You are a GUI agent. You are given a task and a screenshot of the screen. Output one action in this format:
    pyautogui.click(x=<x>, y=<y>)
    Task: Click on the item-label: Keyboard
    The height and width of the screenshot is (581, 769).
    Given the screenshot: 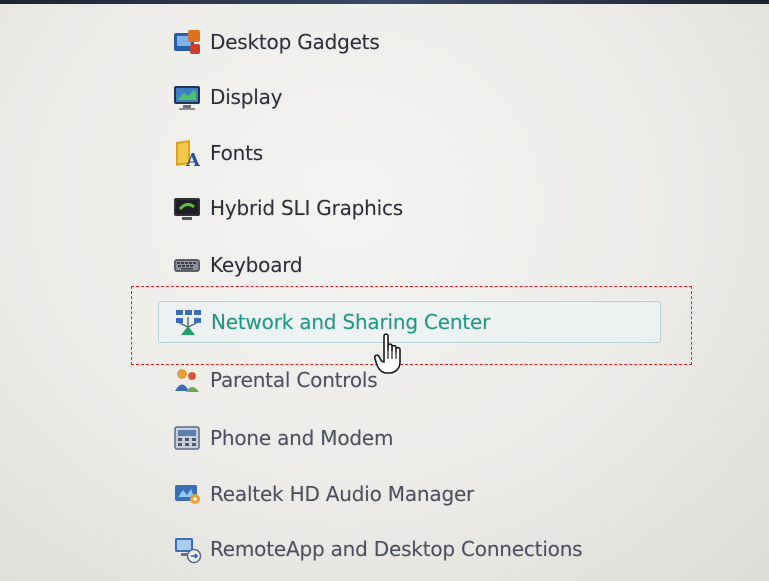 What is the action you would take?
    pyautogui.click(x=256, y=265)
    